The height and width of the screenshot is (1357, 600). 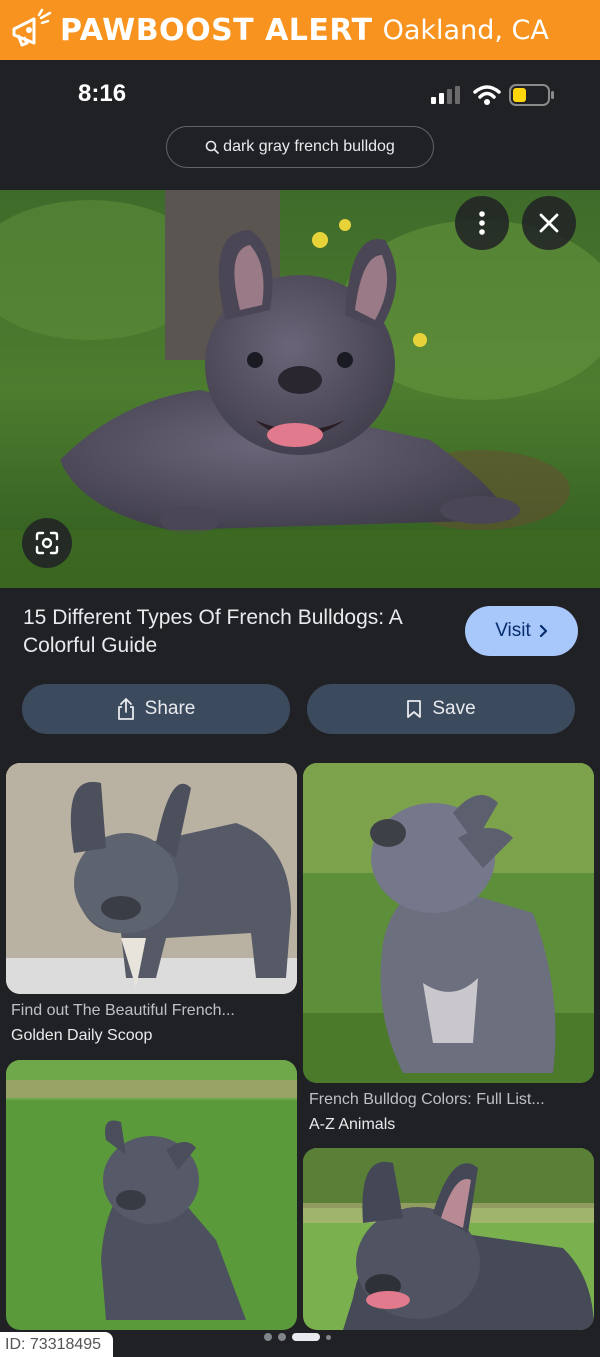 I want to click on close-button, so click(x=549, y=223).